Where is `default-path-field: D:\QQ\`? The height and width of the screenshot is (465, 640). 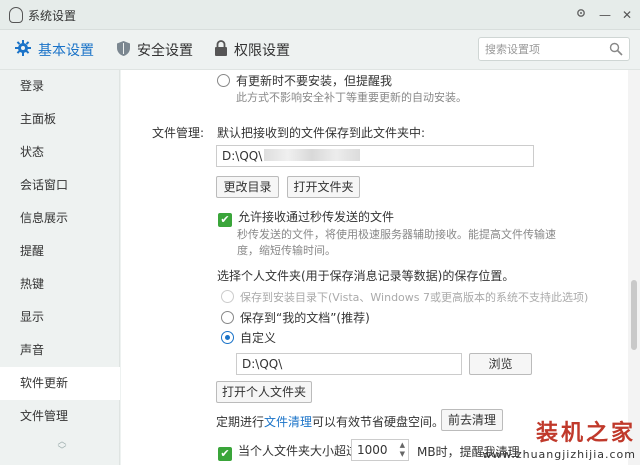 default-path-field: D:\QQ\ is located at coordinates (375, 156).